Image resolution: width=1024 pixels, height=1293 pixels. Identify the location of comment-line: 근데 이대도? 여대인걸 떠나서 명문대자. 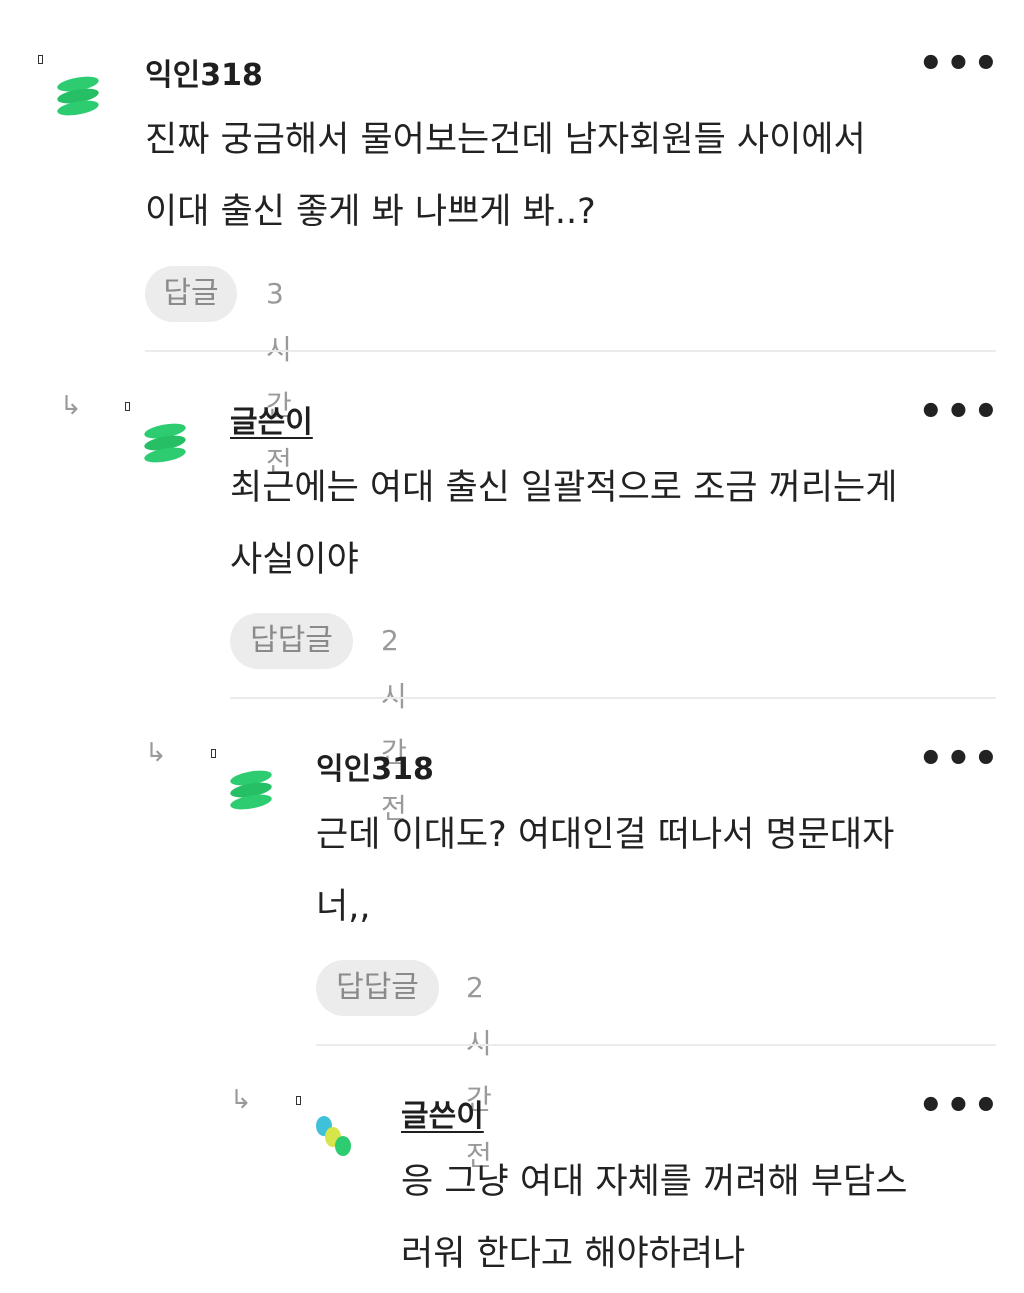
(605, 835).